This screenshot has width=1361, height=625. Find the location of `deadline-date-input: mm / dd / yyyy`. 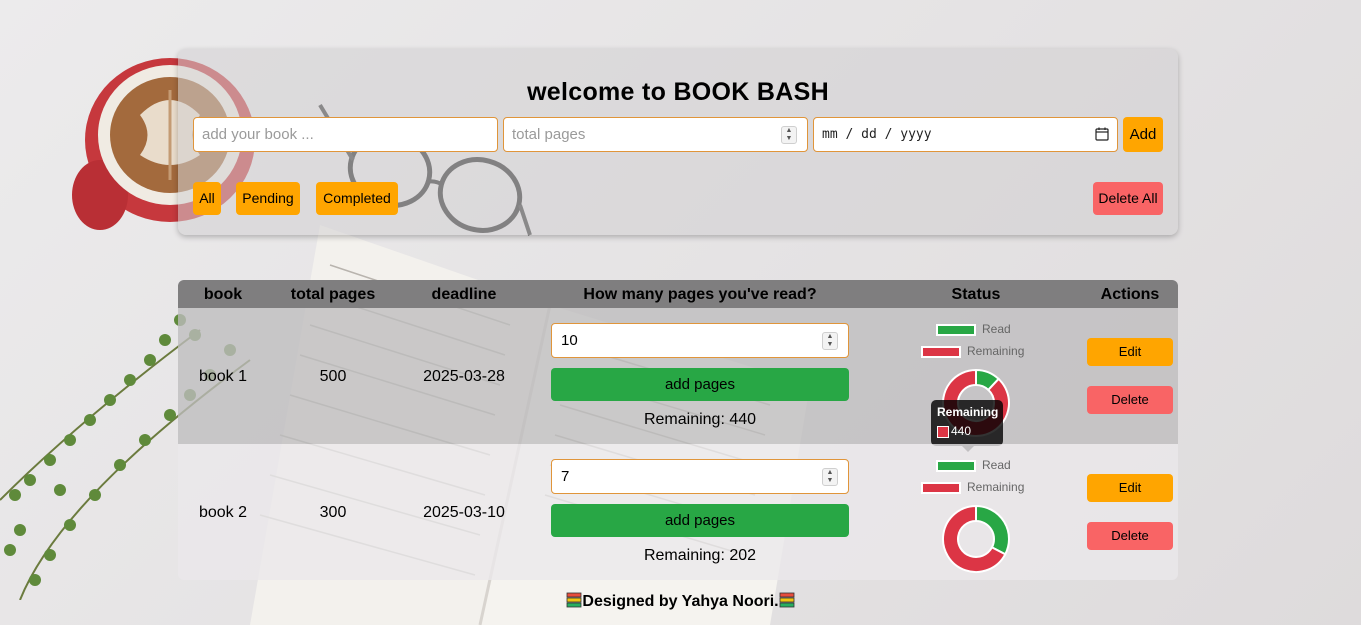

deadline-date-input: mm / dd / yyyy is located at coordinates (965, 134).